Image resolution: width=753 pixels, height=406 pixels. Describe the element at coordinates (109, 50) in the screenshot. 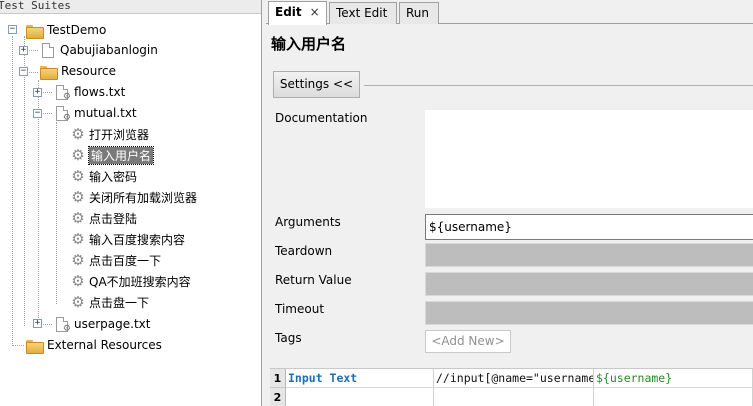

I see `tree-node-label: Qabujiabanlogin` at that location.